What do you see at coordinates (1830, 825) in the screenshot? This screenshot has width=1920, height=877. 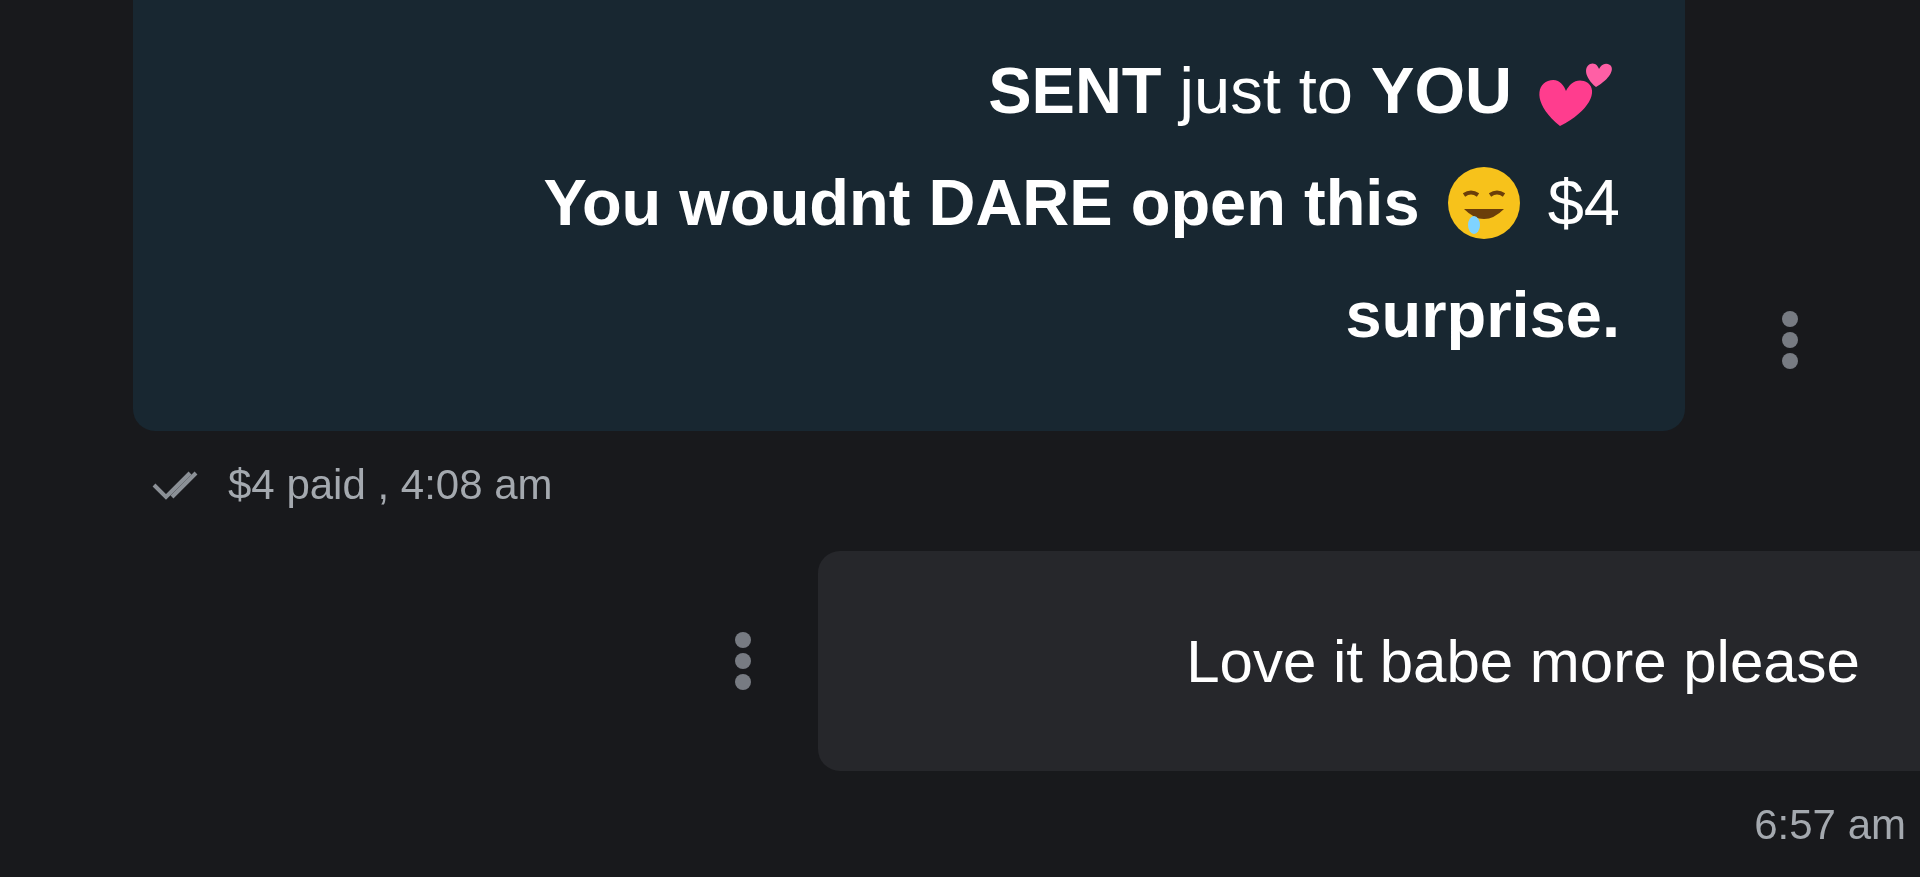 I see `message-time: 6:57 am` at bounding box center [1830, 825].